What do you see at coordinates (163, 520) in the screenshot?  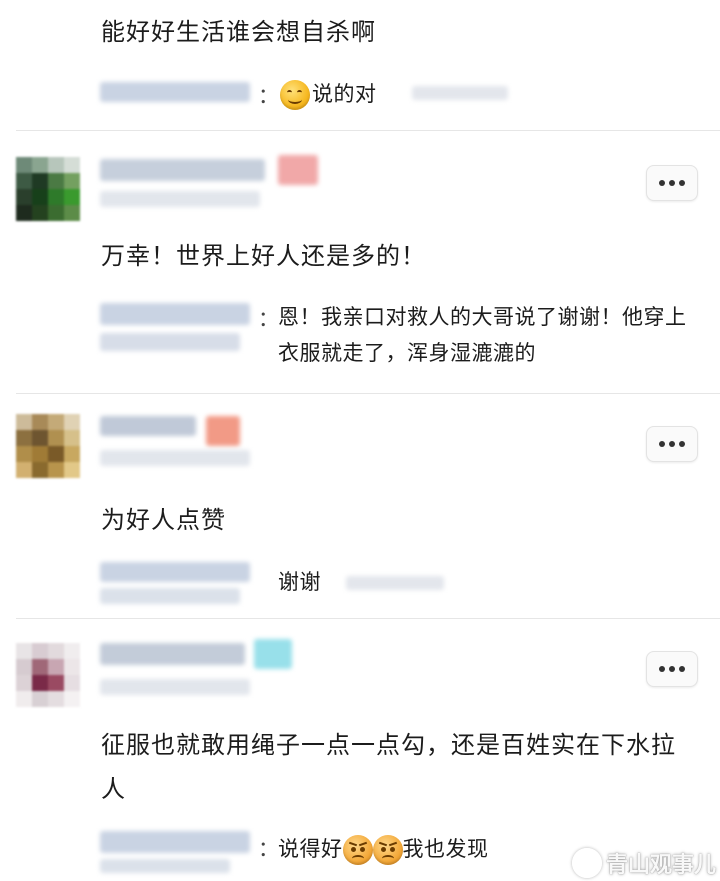 I see `comment-text: 为好人点赞` at bounding box center [163, 520].